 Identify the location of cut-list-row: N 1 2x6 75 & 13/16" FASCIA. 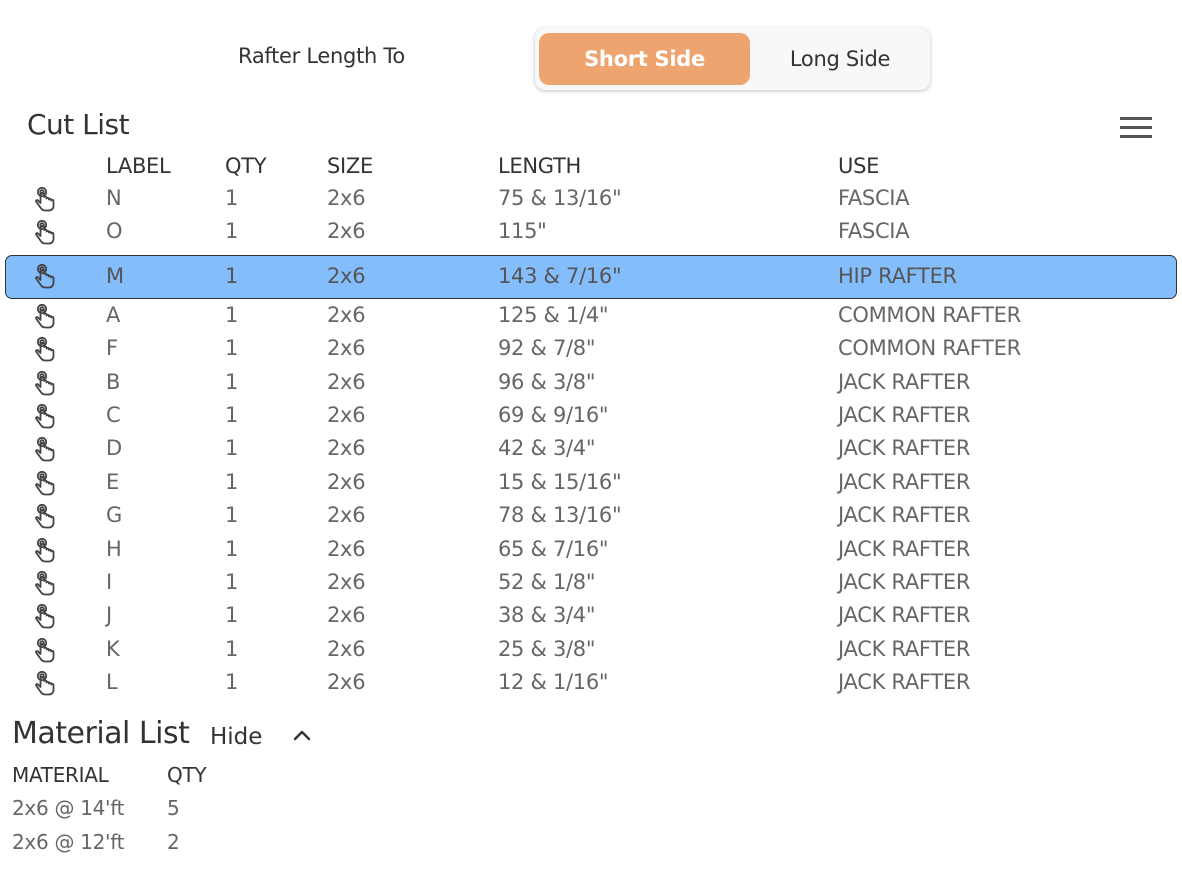
(591, 198).